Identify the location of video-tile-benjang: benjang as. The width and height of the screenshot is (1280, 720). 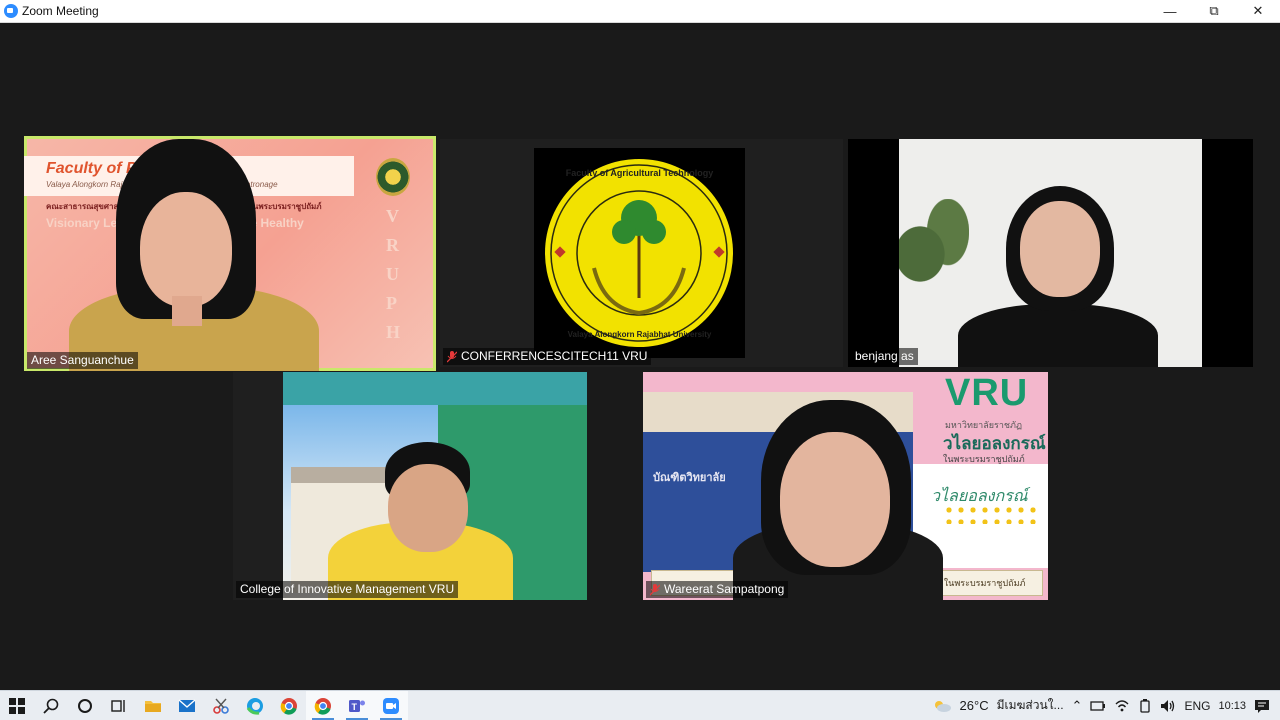
(1050, 253).